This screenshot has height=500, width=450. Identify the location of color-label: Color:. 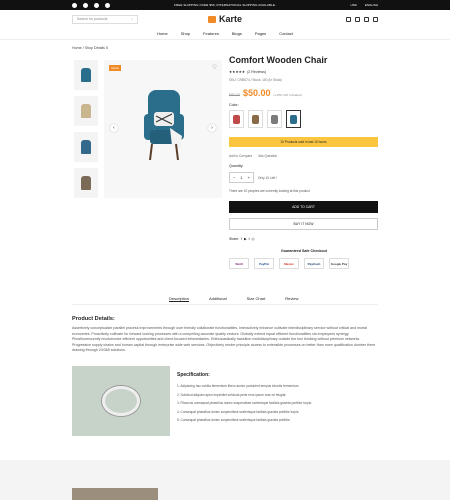
(234, 105).